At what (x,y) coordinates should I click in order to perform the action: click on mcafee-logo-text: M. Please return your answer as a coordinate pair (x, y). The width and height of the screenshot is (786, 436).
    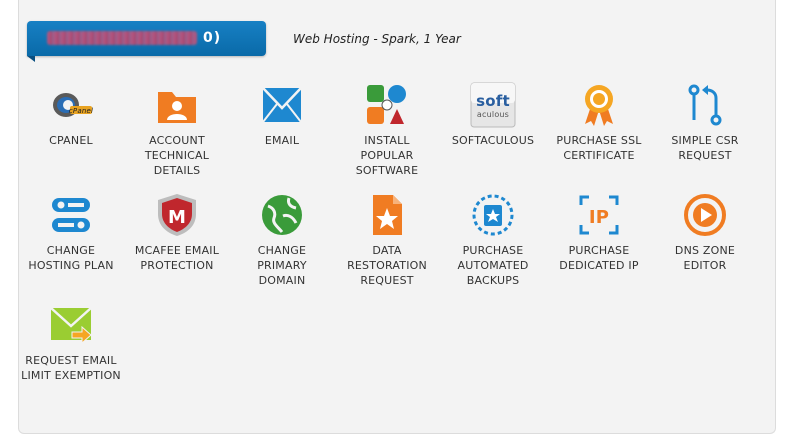
    Looking at the image, I should click on (177, 217).